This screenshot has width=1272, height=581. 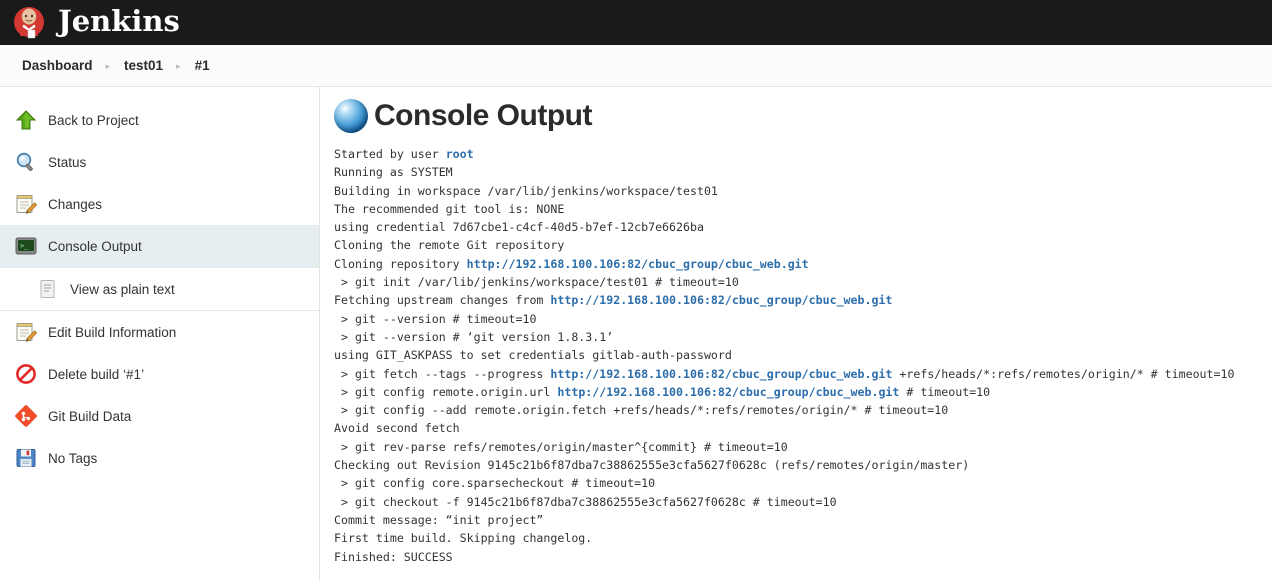 I want to click on console-log-text: The recommended git tool is: NONE, so click(x=449, y=208).